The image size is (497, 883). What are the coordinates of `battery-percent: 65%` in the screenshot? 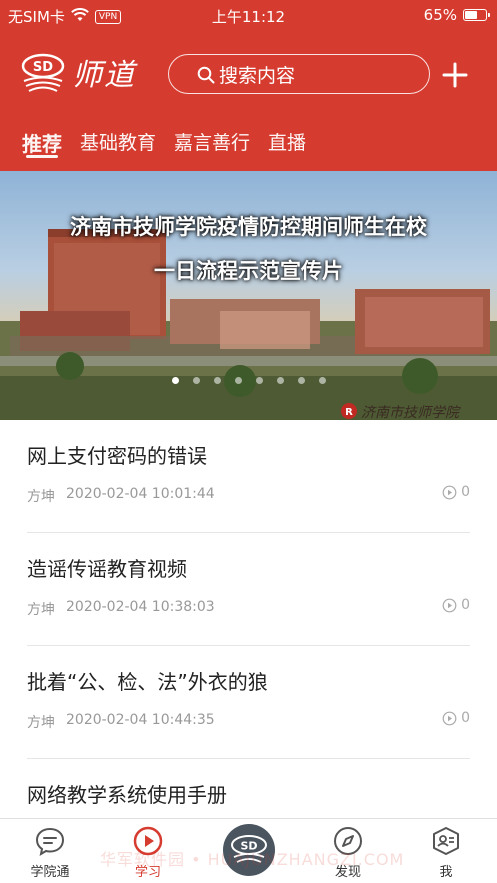 It's located at (440, 15).